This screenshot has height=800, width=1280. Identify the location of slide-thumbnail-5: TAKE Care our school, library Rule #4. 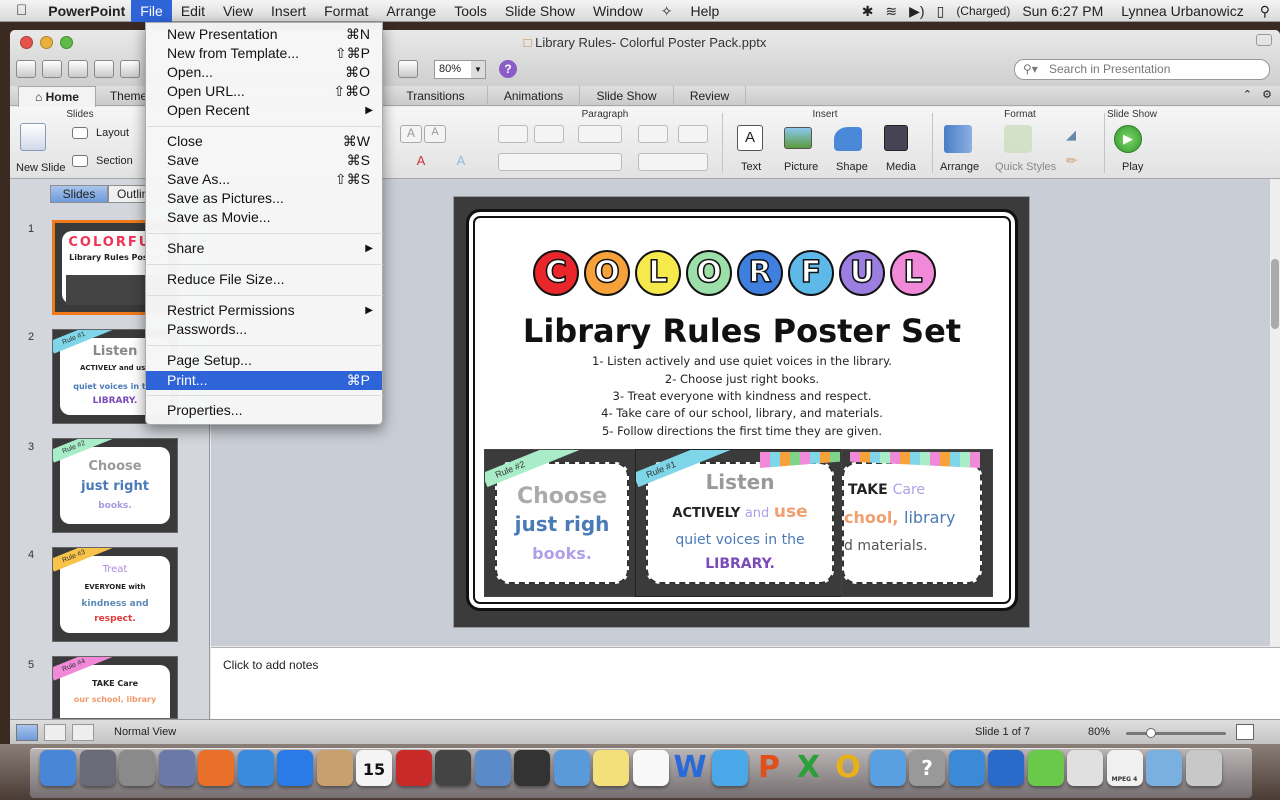
(115, 687).